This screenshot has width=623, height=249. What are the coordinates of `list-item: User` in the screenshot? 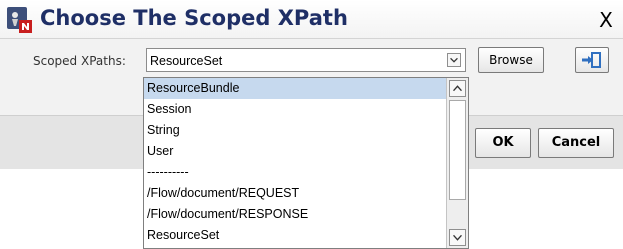 It's located at (295, 151).